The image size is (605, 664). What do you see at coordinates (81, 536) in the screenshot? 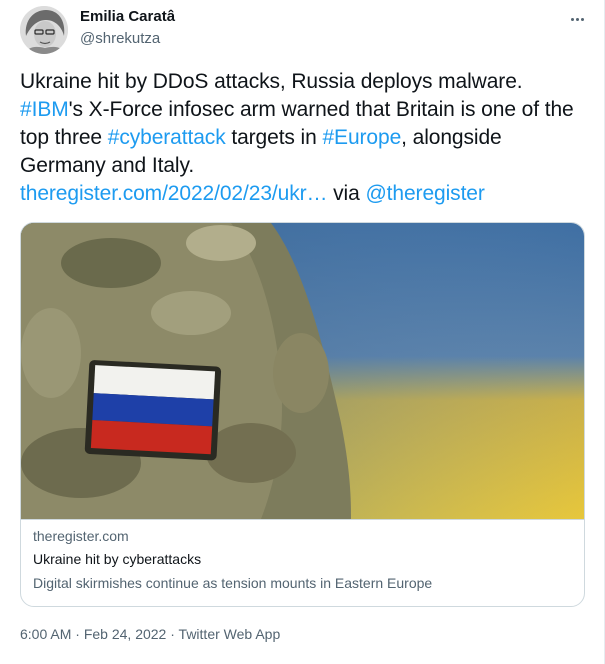
I see `card-domain: theregister.com` at bounding box center [81, 536].